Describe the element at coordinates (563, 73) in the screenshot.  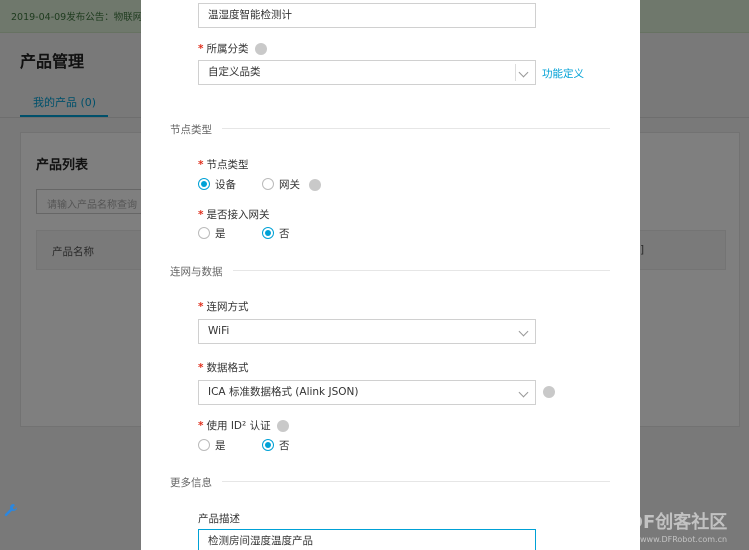
I see `function-define-link: 功能定义` at that location.